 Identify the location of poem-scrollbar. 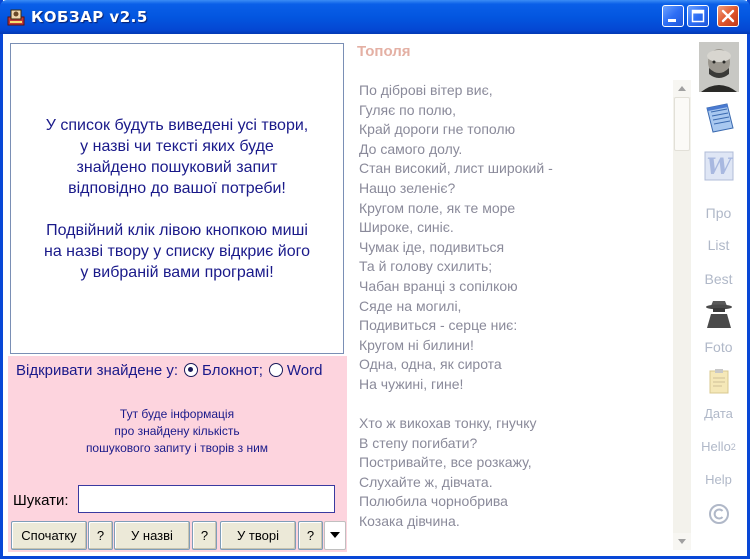
(682, 315).